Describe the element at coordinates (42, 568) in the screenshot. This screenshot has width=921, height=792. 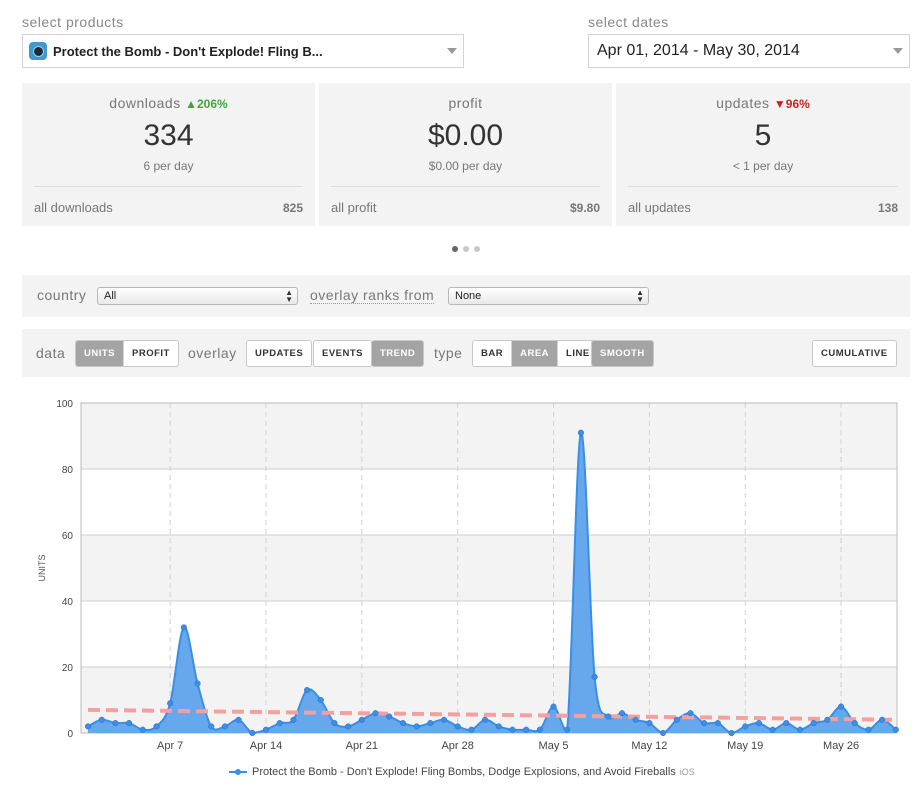
I see `y-axis-label: UNITS` at that location.